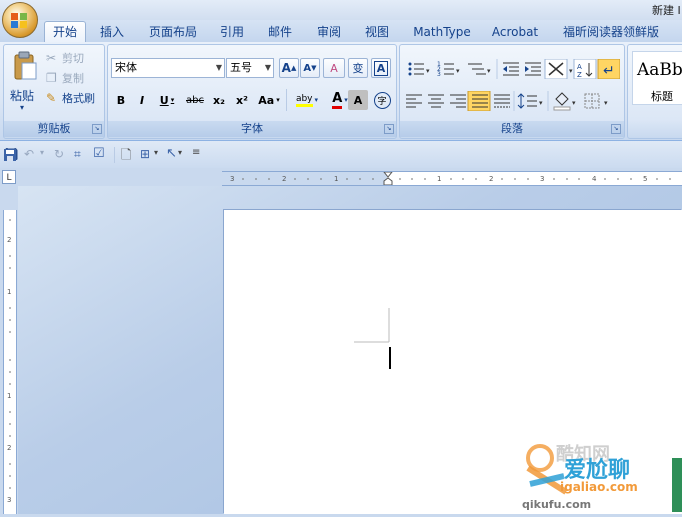 This screenshot has width=682, height=517. I want to click on font-name-value: 宋体, so click(126, 67).